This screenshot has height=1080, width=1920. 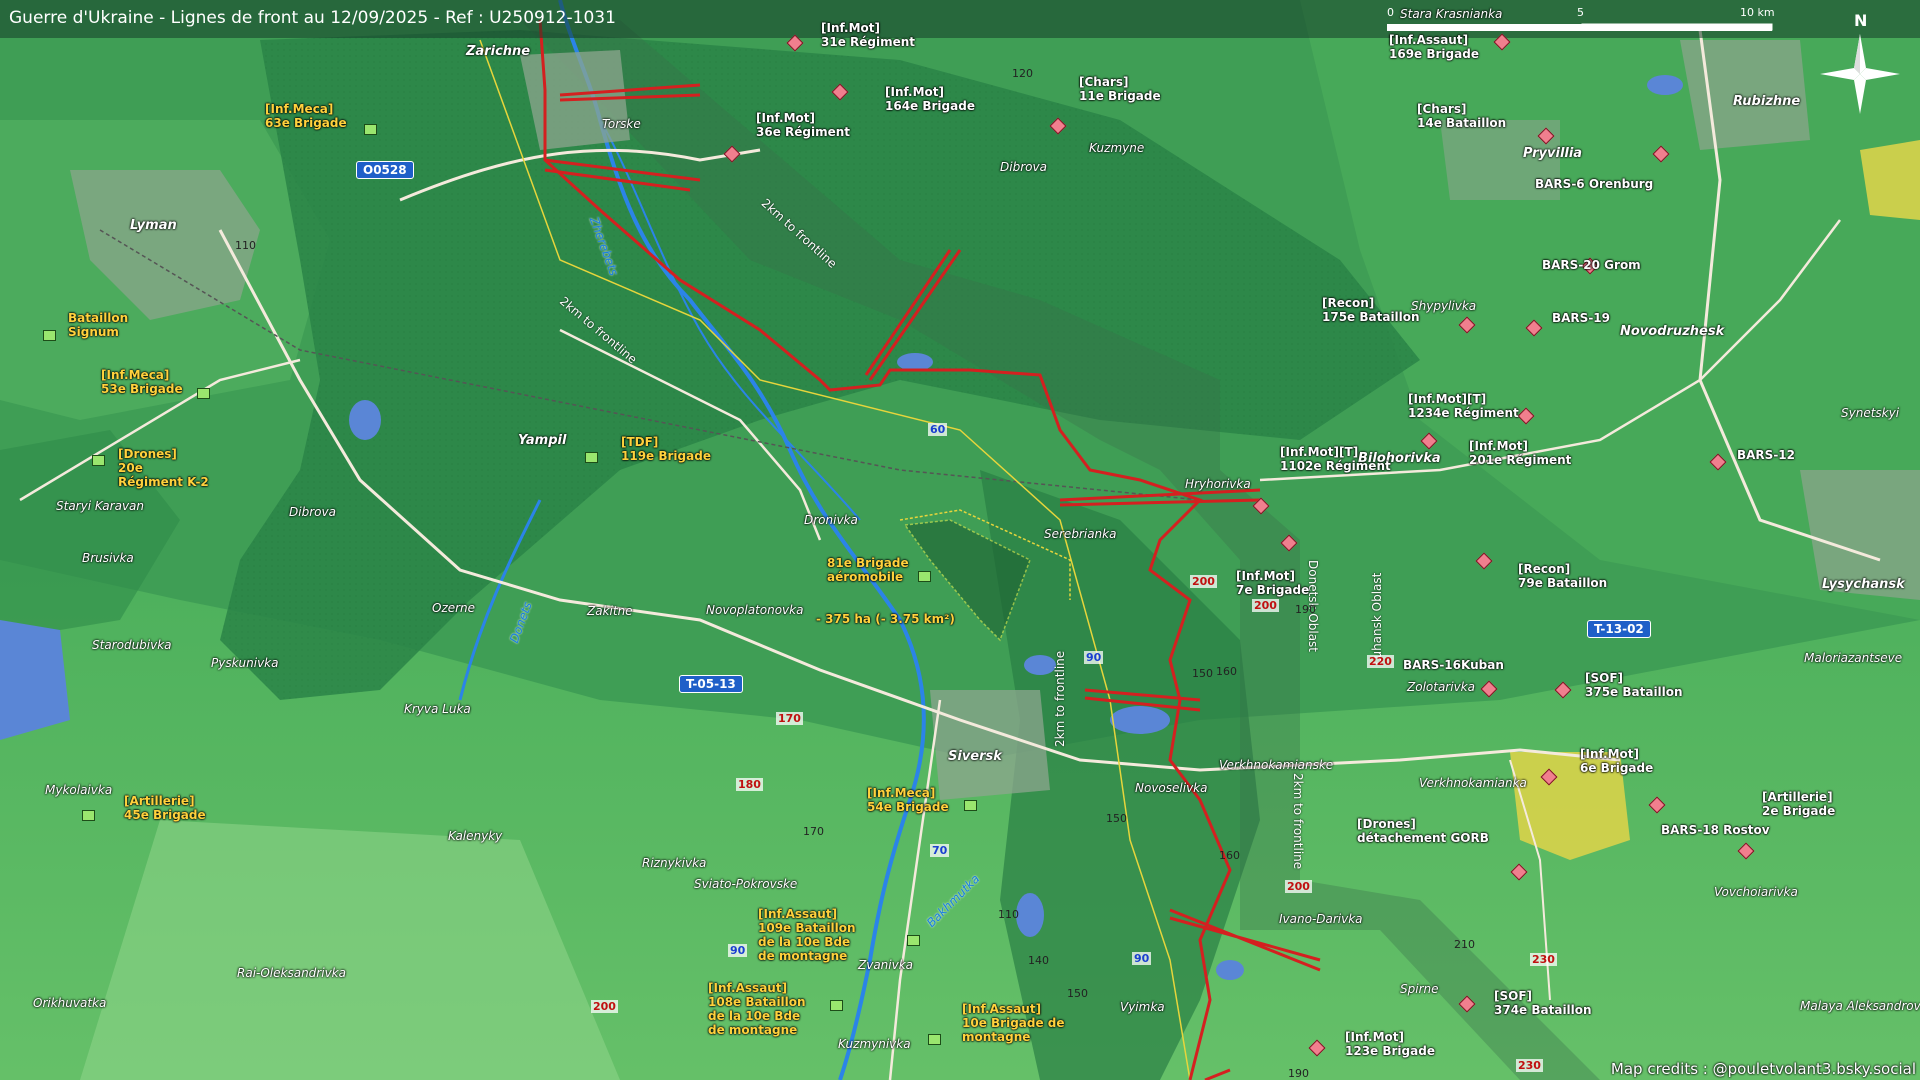 What do you see at coordinates (1594, 184) in the screenshot?
I see `ru-unit-label: BARS-6 Orenburg` at bounding box center [1594, 184].